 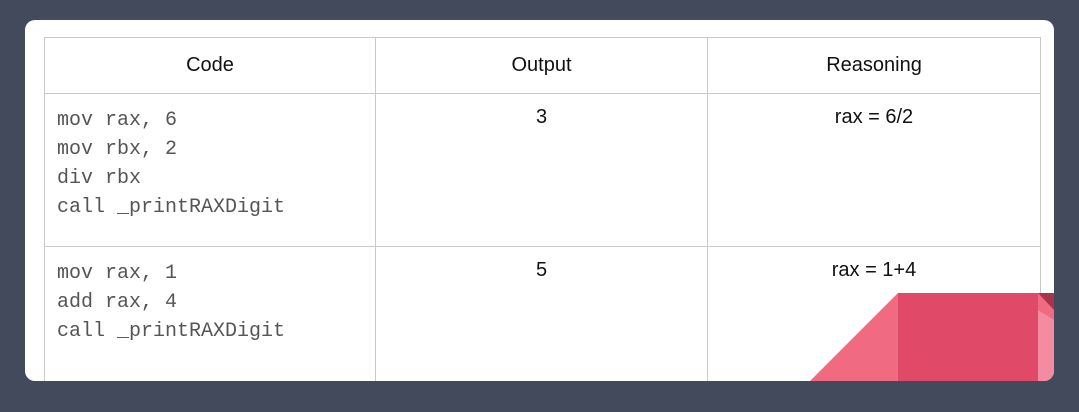 I want to click on code-line: add rax, 4, so click(x=117, y=302).